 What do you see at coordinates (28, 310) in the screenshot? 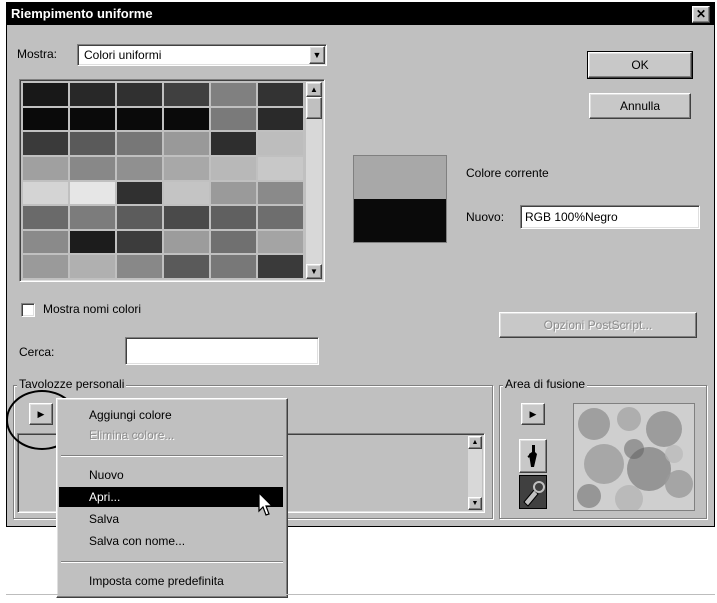
I see `show-names-checkbox` at bounding box center [28, 310].